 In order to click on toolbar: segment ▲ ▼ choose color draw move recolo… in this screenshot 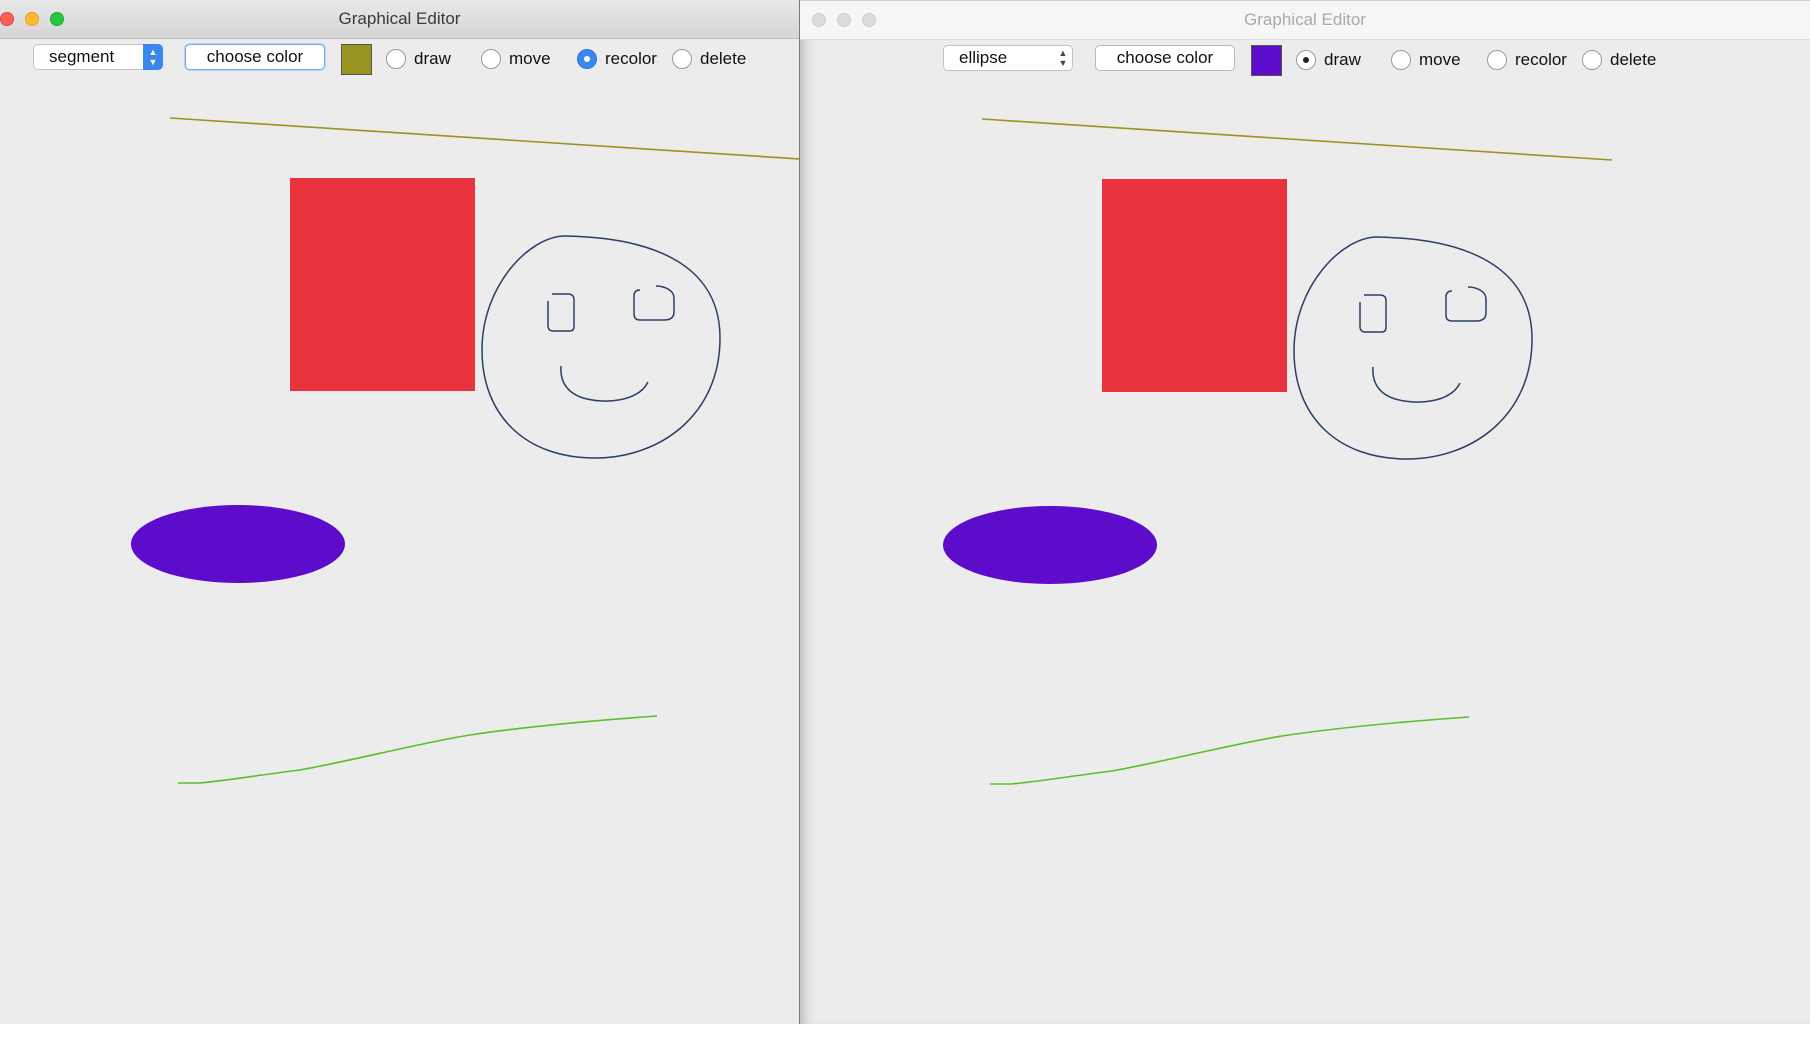, I will do `click(399, 60)`.